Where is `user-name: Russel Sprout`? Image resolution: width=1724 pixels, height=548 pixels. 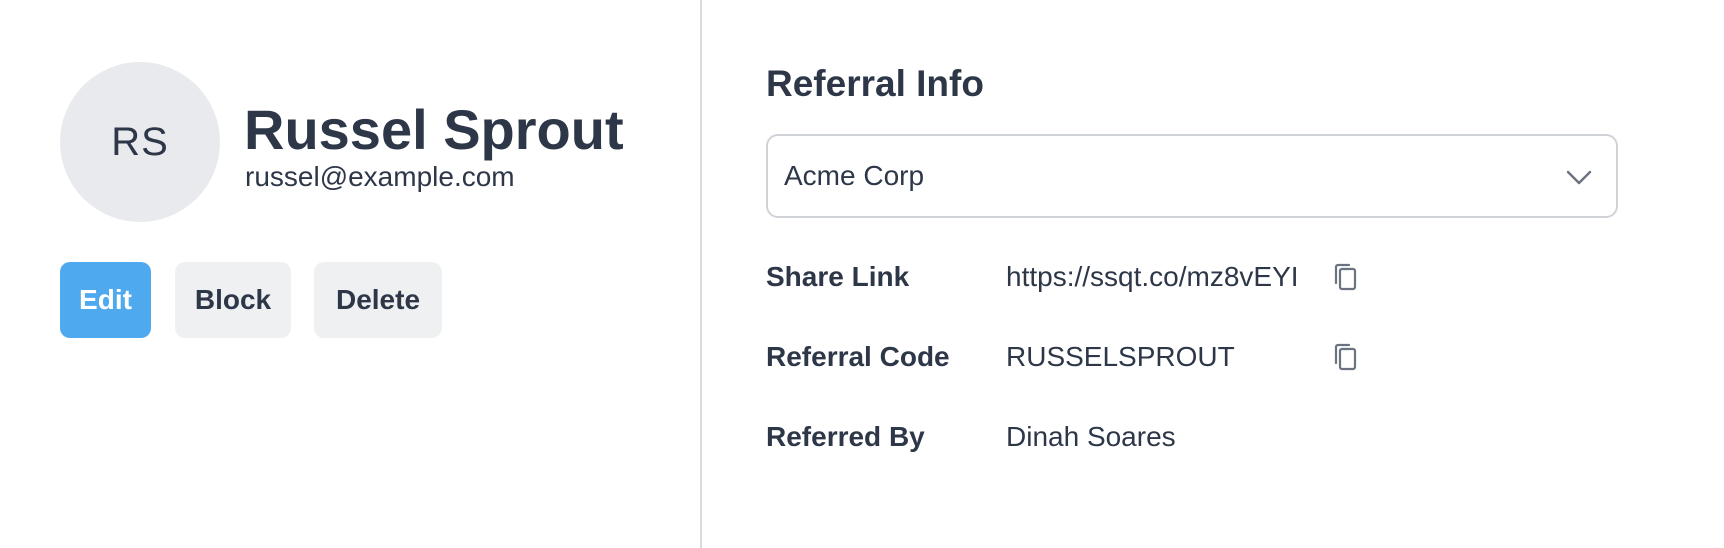
user-name: Russel Sprout is located at coordinates (434, 129).